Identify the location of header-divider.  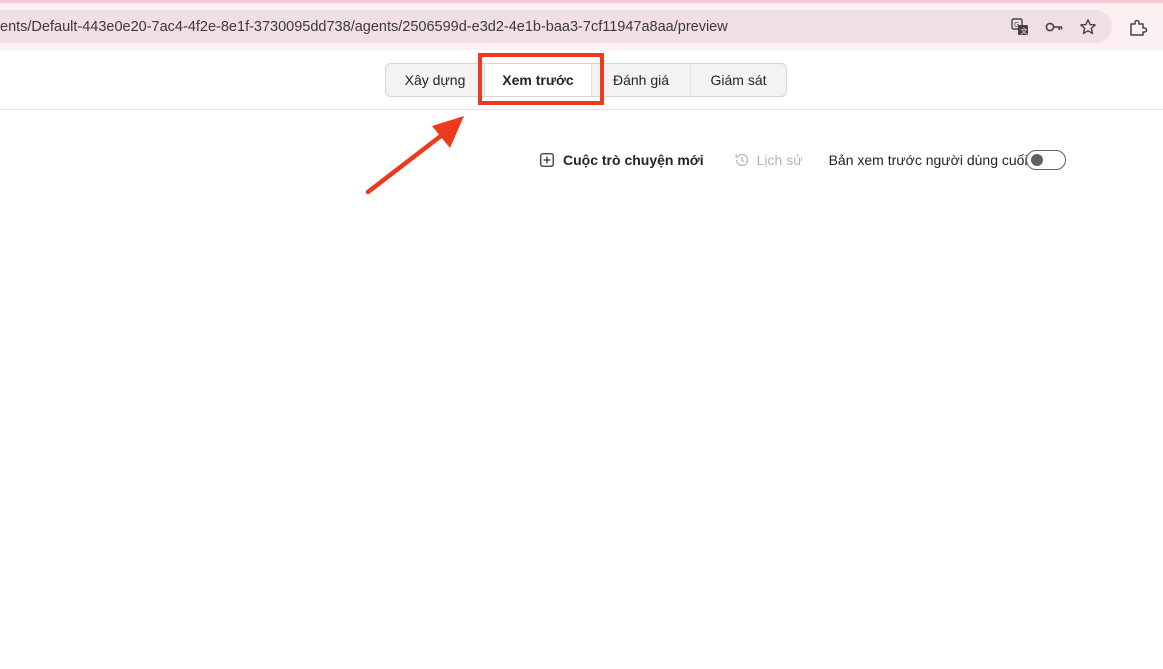
(581, 109).